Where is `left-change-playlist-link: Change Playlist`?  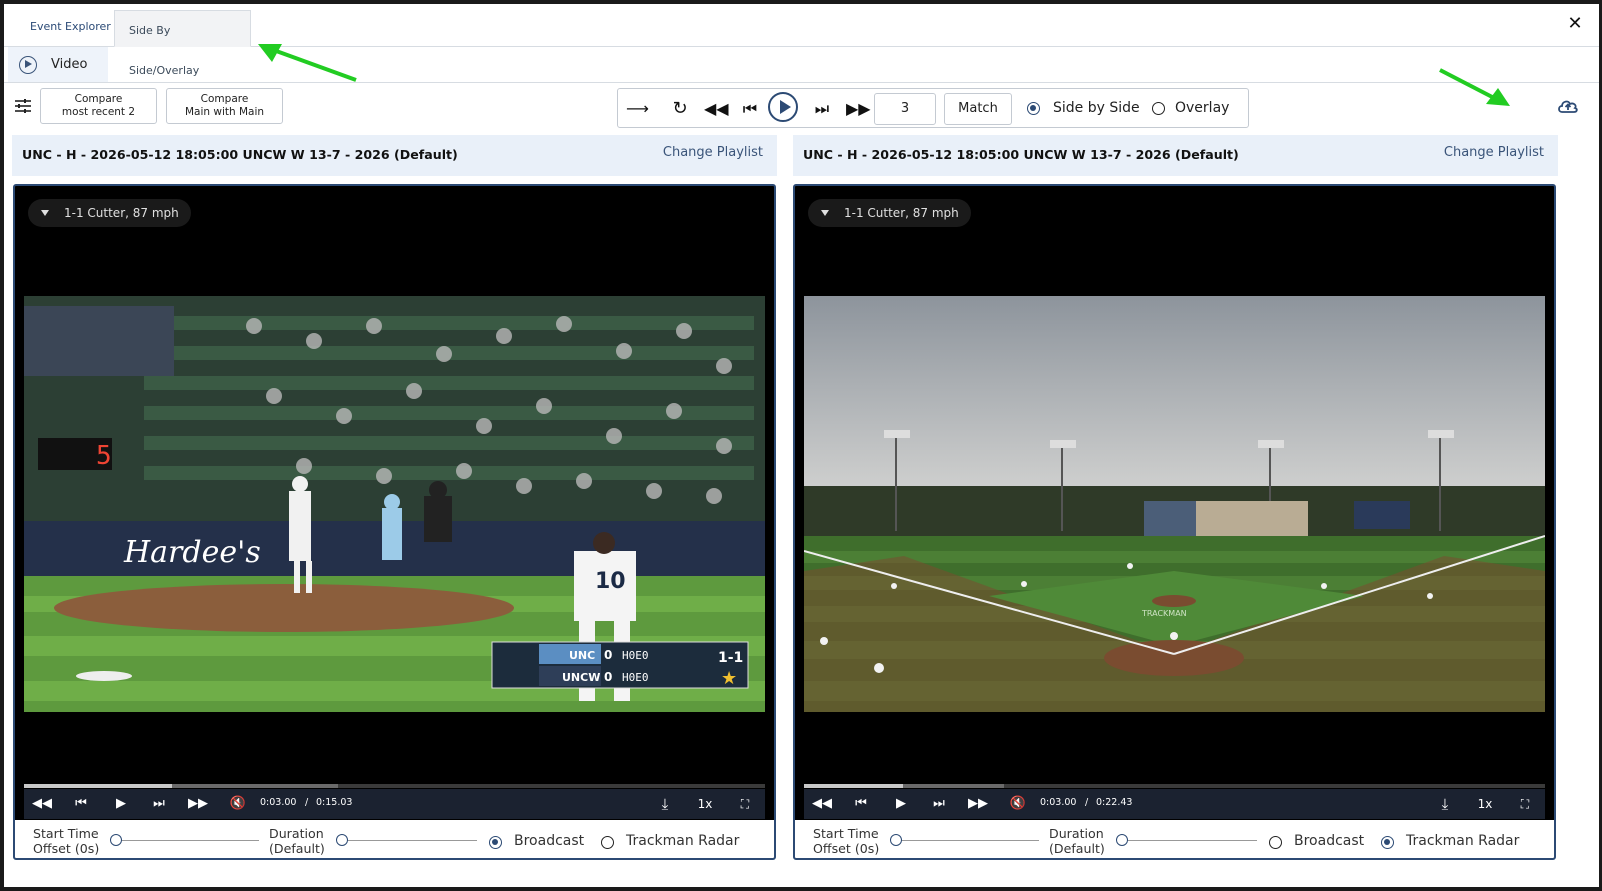 left-change-playlist-link: Change Playlist is located at coordinates (713, 152).